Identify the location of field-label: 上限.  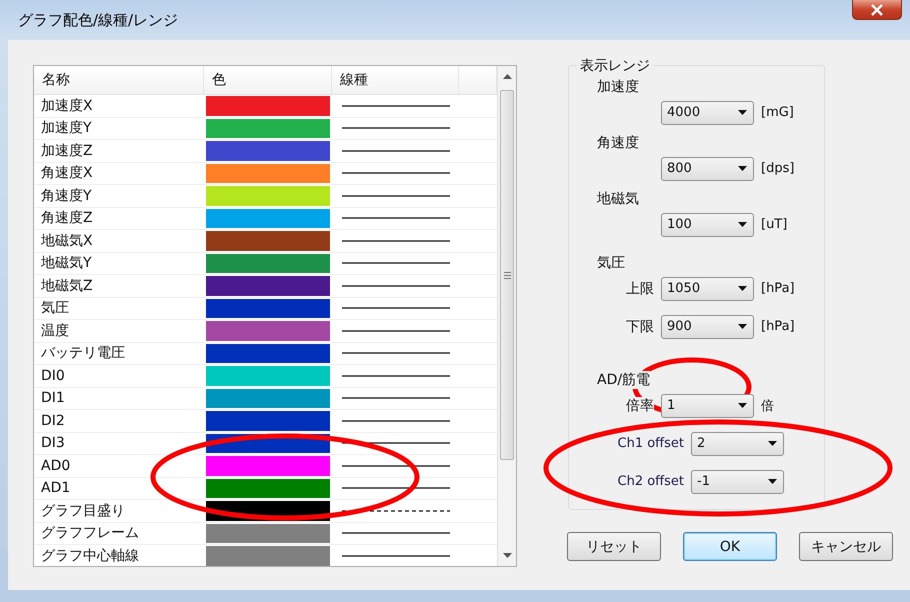
(640, 289).